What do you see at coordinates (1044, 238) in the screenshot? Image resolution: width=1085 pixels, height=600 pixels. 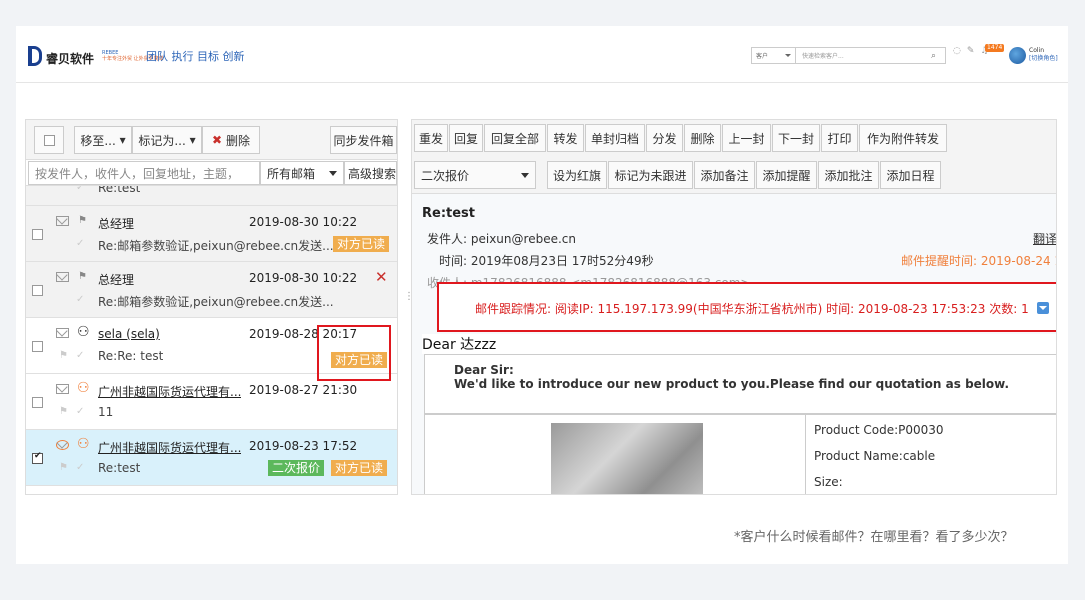 I see `translate-link: 翻译` at bounding box center [1044, 238].